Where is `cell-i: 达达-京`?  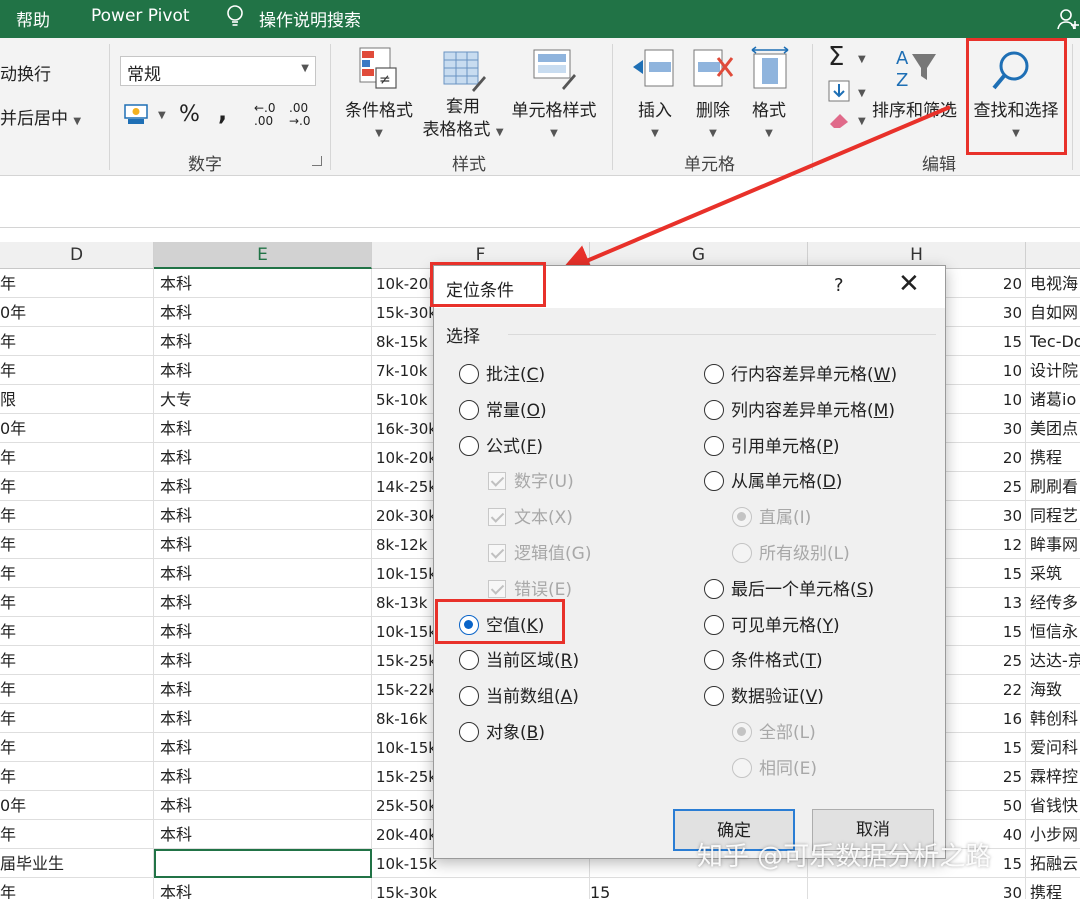 cell-i: 达达-京 is located at coordinates (1053, 660).